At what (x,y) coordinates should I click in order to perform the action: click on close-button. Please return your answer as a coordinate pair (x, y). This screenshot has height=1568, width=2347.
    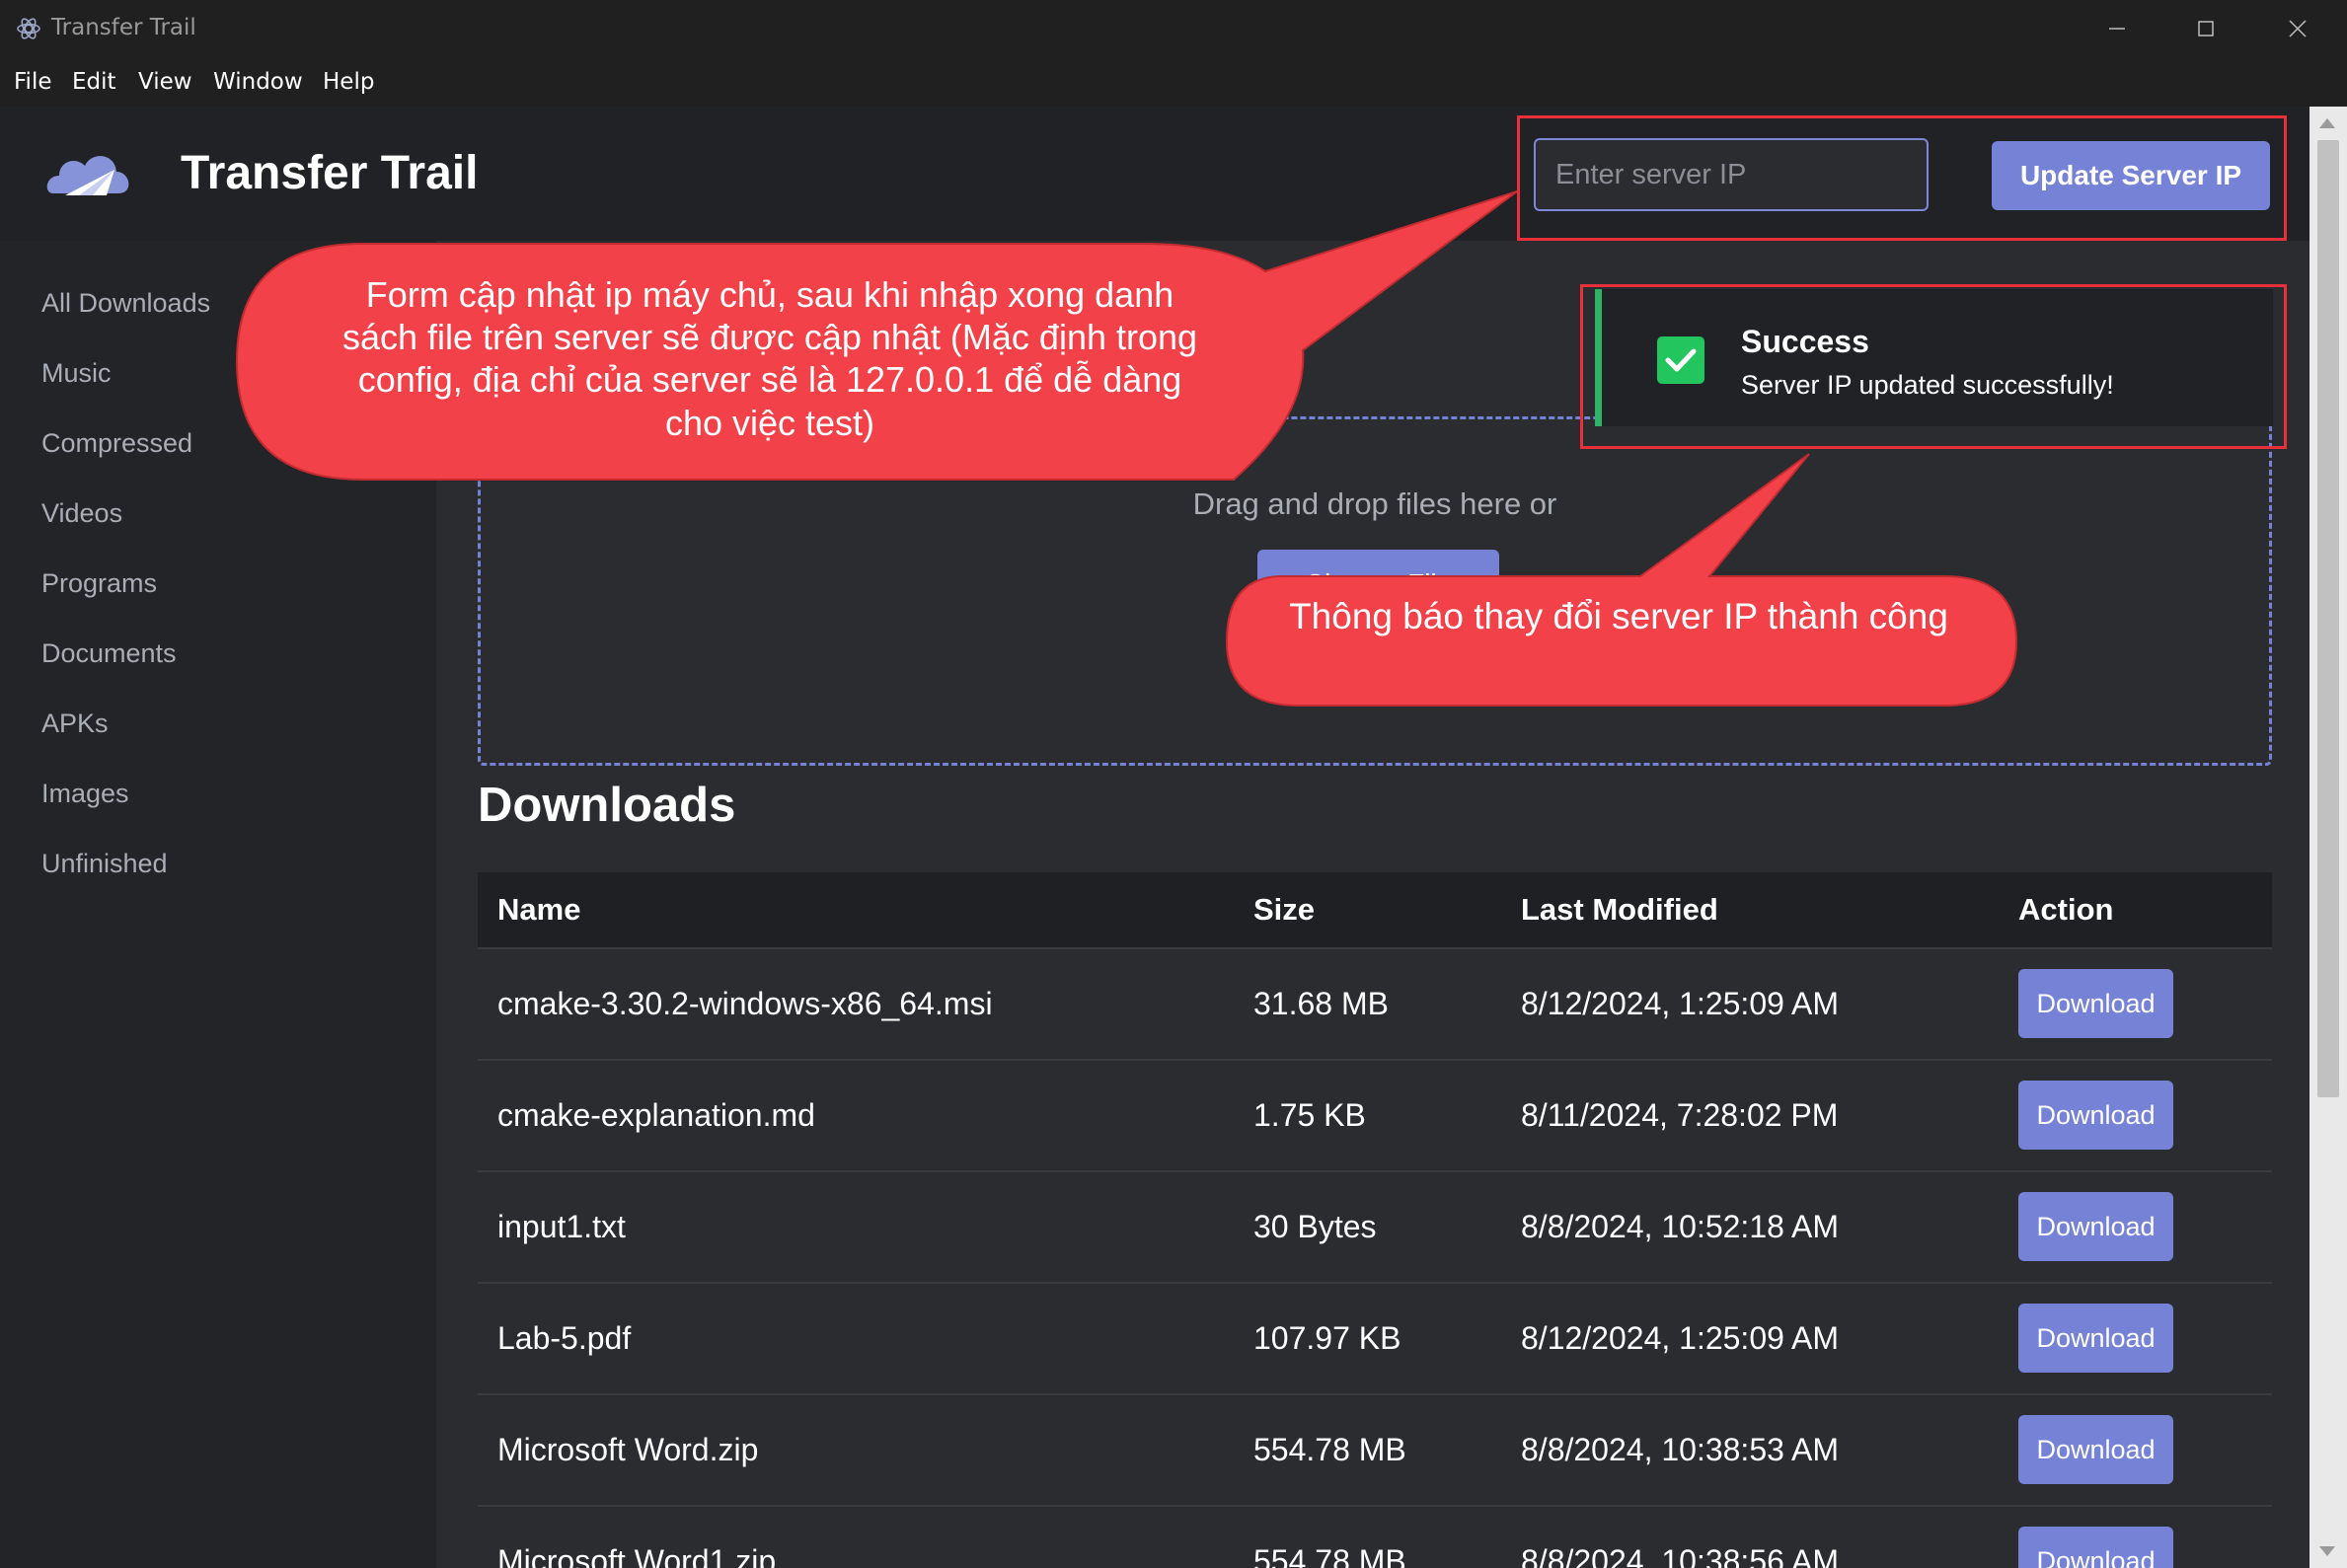
    Looking at the image, I should click on (2297, 29).